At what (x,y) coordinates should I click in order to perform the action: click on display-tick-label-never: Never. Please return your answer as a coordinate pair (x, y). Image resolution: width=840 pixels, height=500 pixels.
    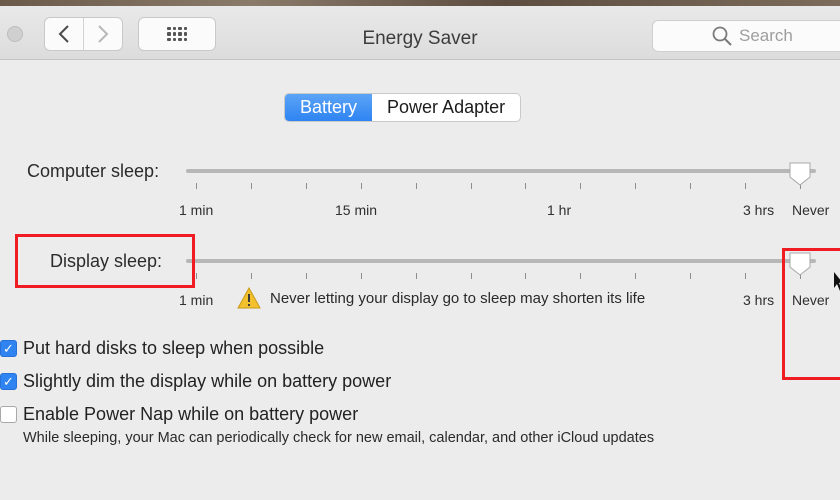
    Looking at the image, I should click on (811, 300).